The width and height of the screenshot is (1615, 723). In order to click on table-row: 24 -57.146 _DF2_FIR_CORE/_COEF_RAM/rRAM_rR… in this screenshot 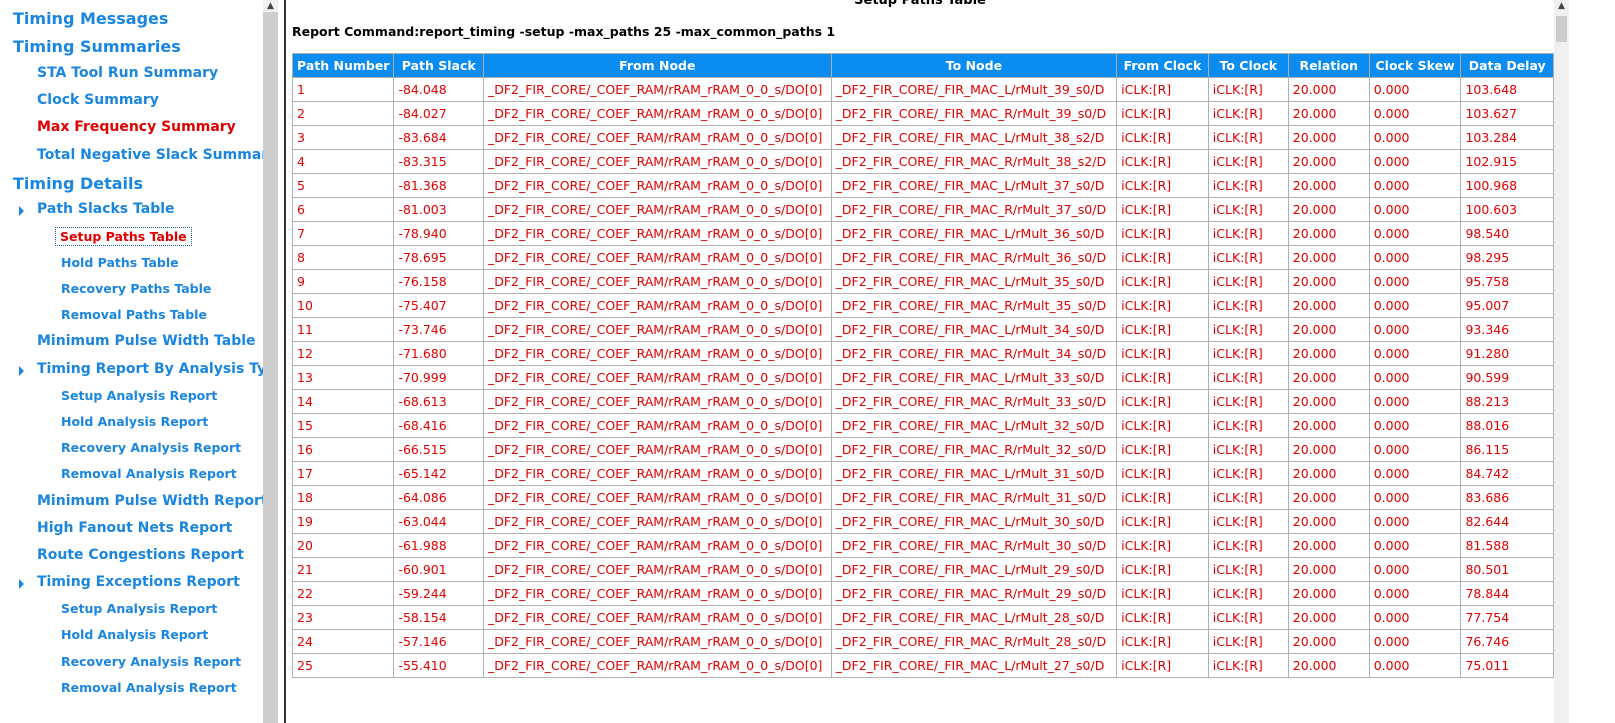, I will do `click(922, 641)`.